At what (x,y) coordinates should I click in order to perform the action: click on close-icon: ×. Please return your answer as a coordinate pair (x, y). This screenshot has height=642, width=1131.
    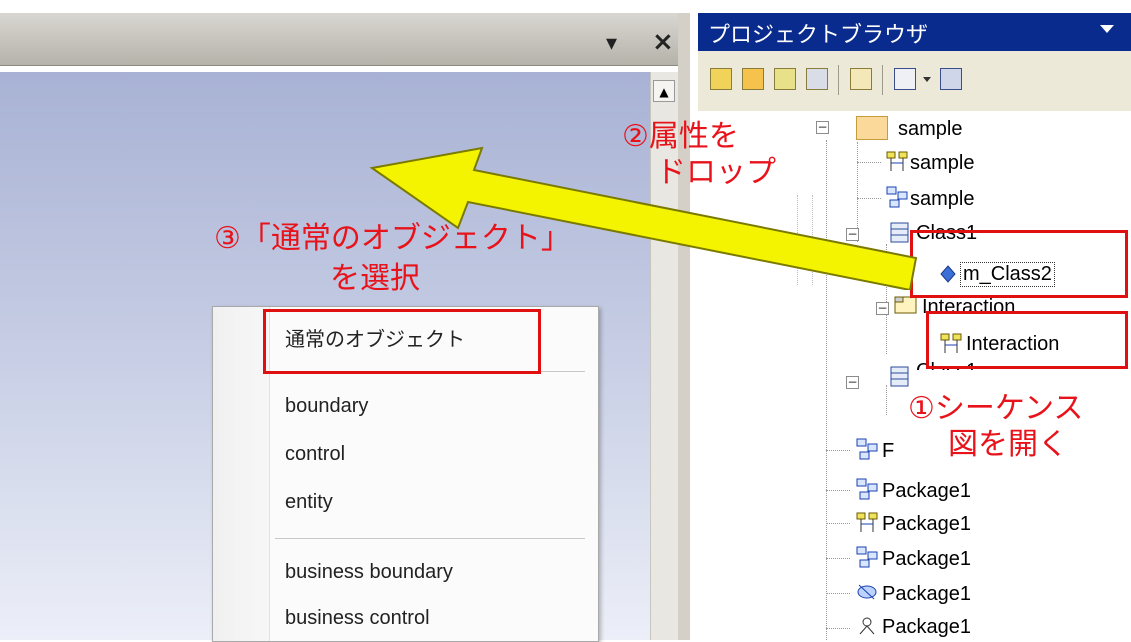
    Looking at the image, I should click on (663, 42).